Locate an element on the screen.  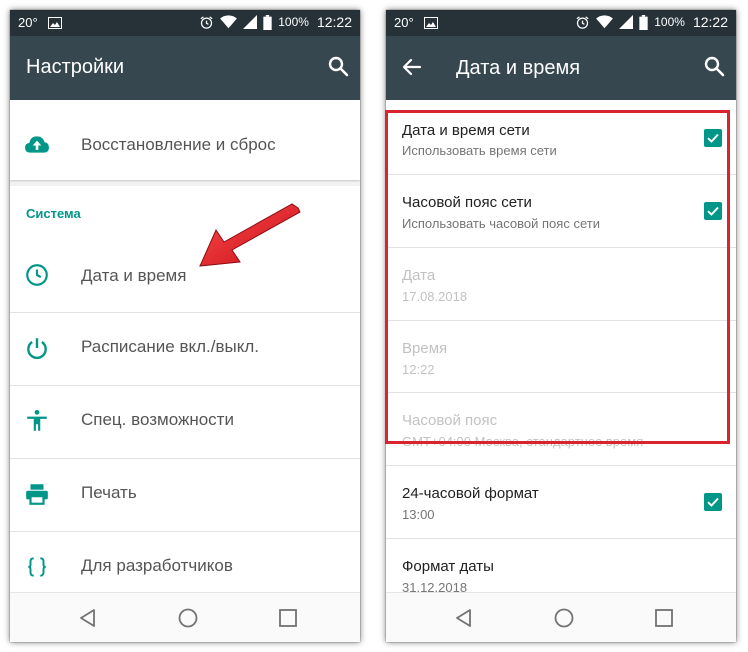
pref-title: Часовой пояс is located at coordinates (450, 420).